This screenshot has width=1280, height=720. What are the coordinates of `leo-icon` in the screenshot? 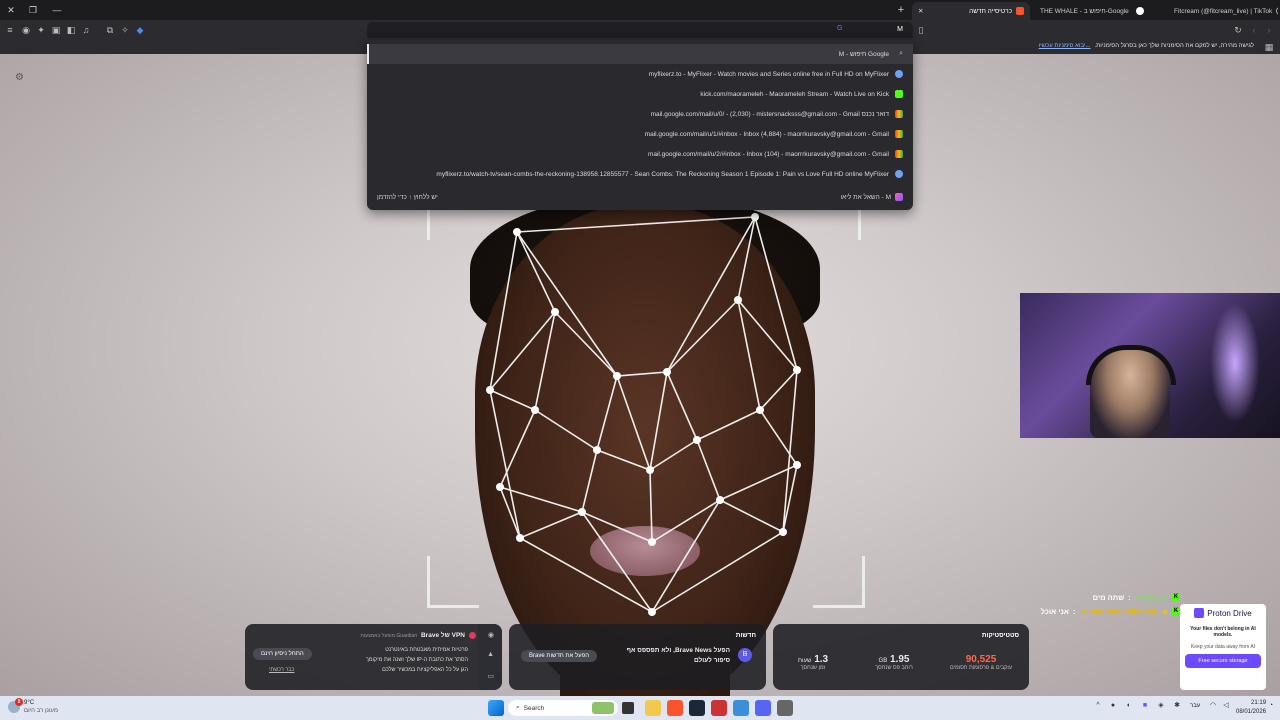 It's located at (899, 197).